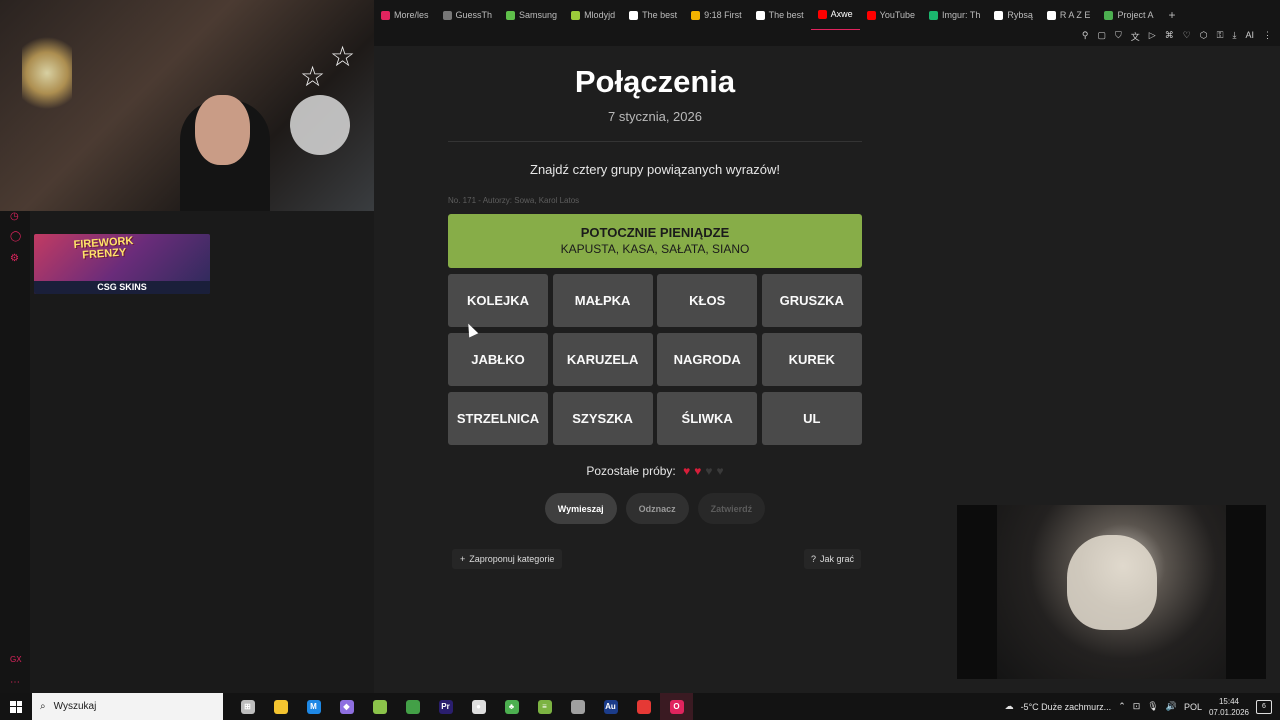  I want to click on page-title: Połączenia, so click(655, 81).